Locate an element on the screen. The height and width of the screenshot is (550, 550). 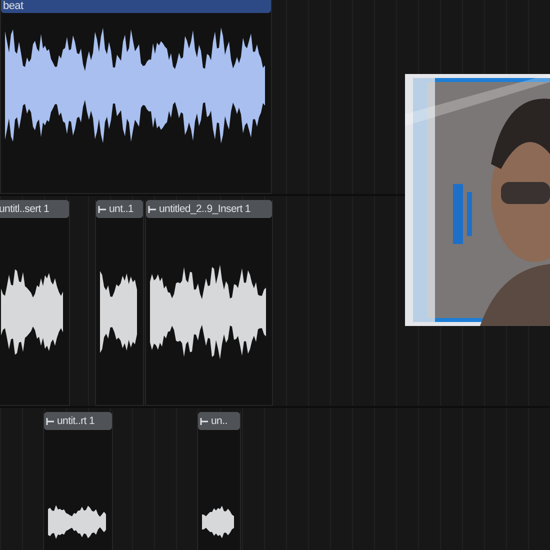
audio-clip: untitled_2..9_Insert 1 is located at coordinates (209, 303).